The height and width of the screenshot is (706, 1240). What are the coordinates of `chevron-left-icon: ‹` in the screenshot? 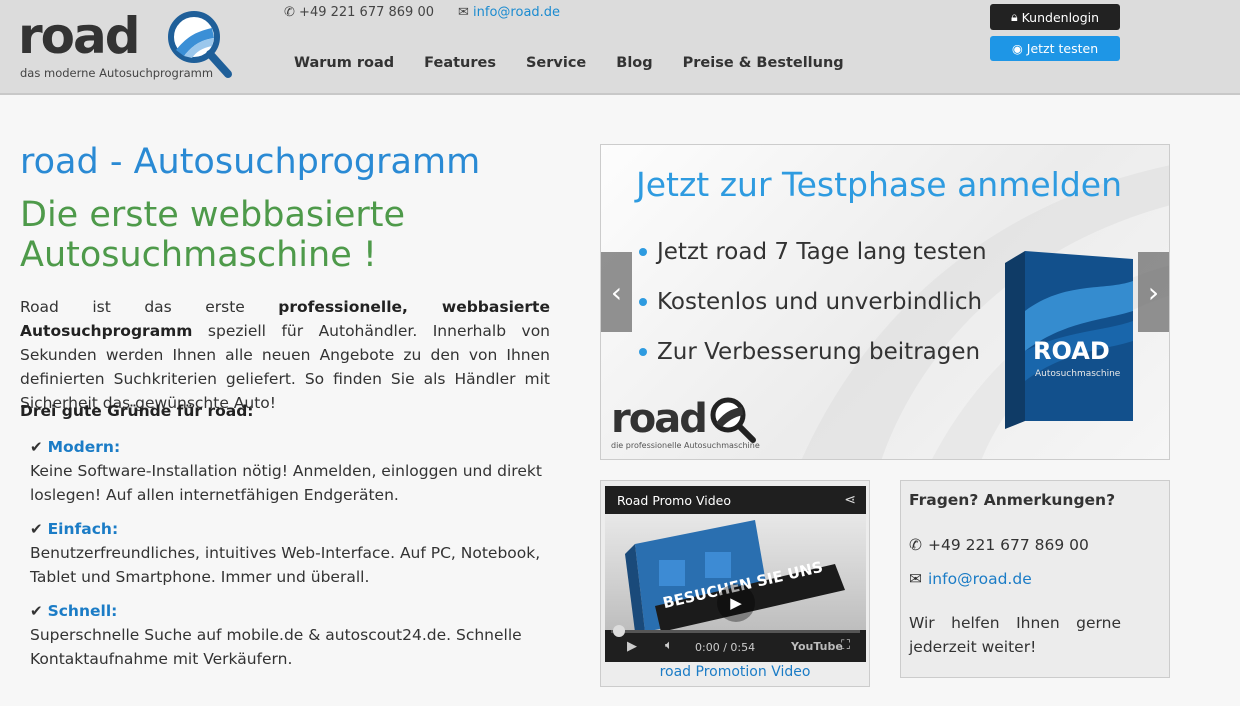 It's located at (616, 292).